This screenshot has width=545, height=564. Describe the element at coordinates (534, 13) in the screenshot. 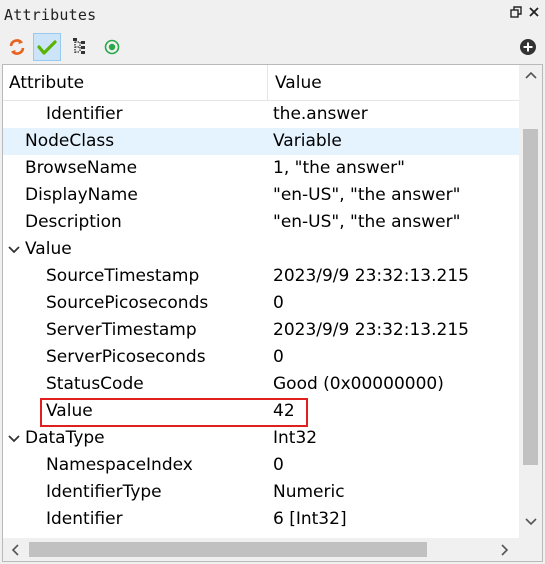

I see `close-icon` at that location.